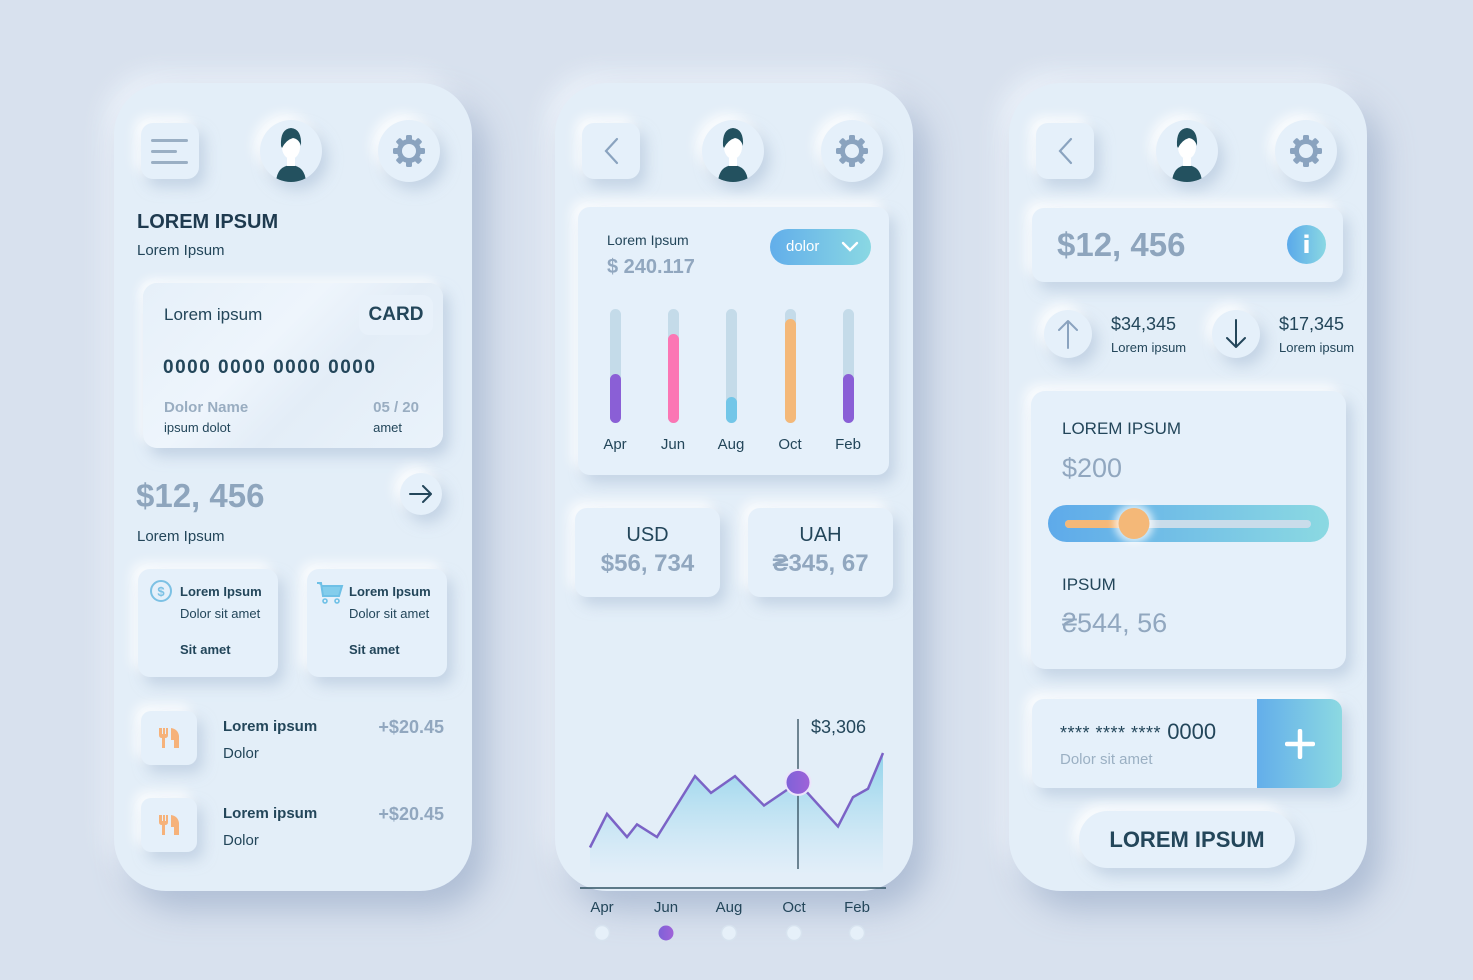 This screenshot has height=980, width=1473. I want to click on highlight-point, so click(798, 782).